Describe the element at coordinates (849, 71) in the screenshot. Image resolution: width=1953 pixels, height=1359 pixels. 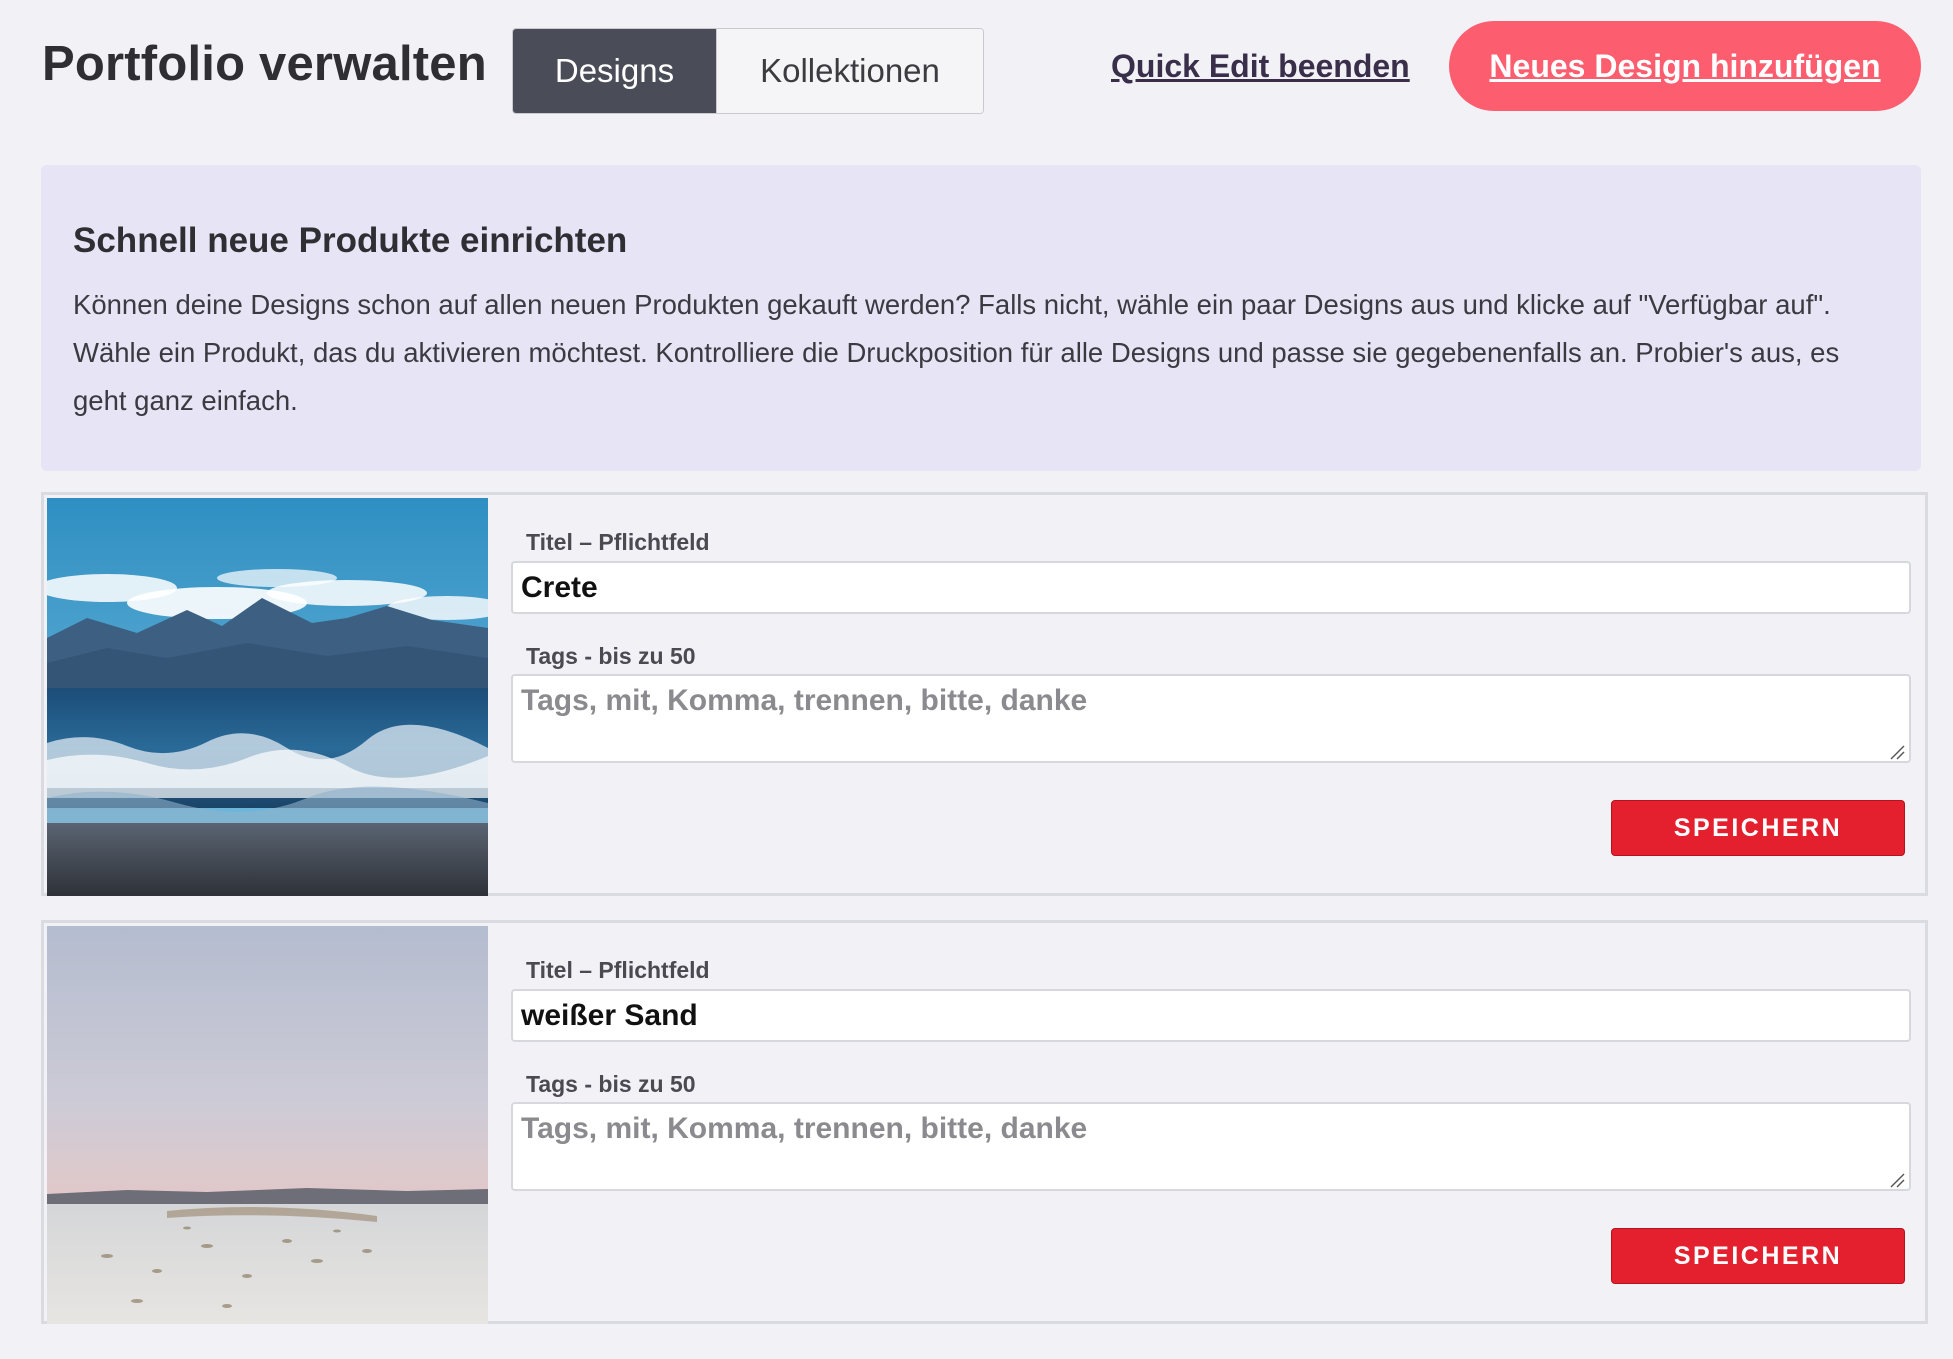
I see `tab-kollektionen: Kollektionen` at that location.